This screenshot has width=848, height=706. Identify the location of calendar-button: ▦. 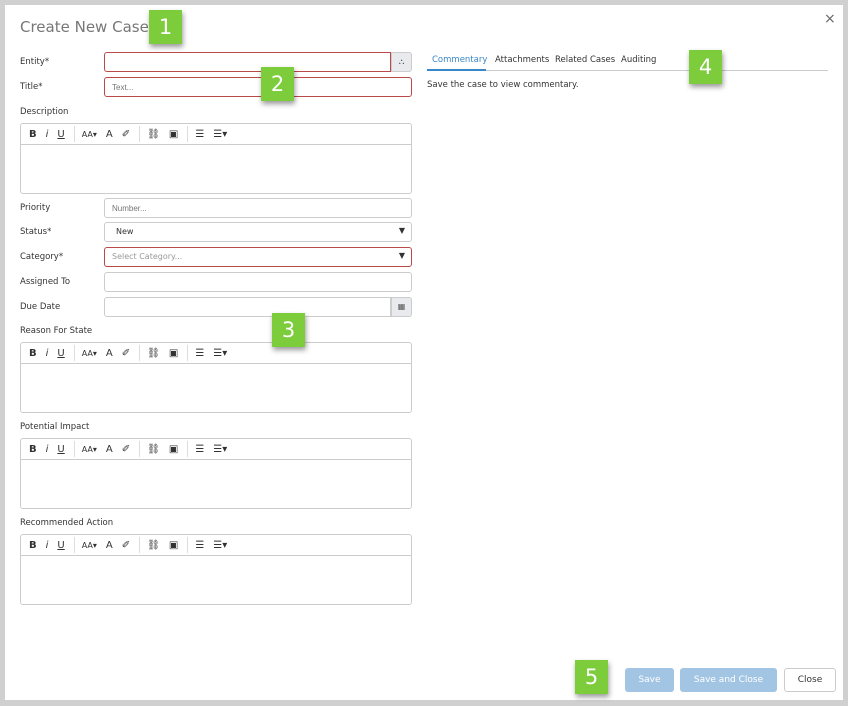
(401, 307).